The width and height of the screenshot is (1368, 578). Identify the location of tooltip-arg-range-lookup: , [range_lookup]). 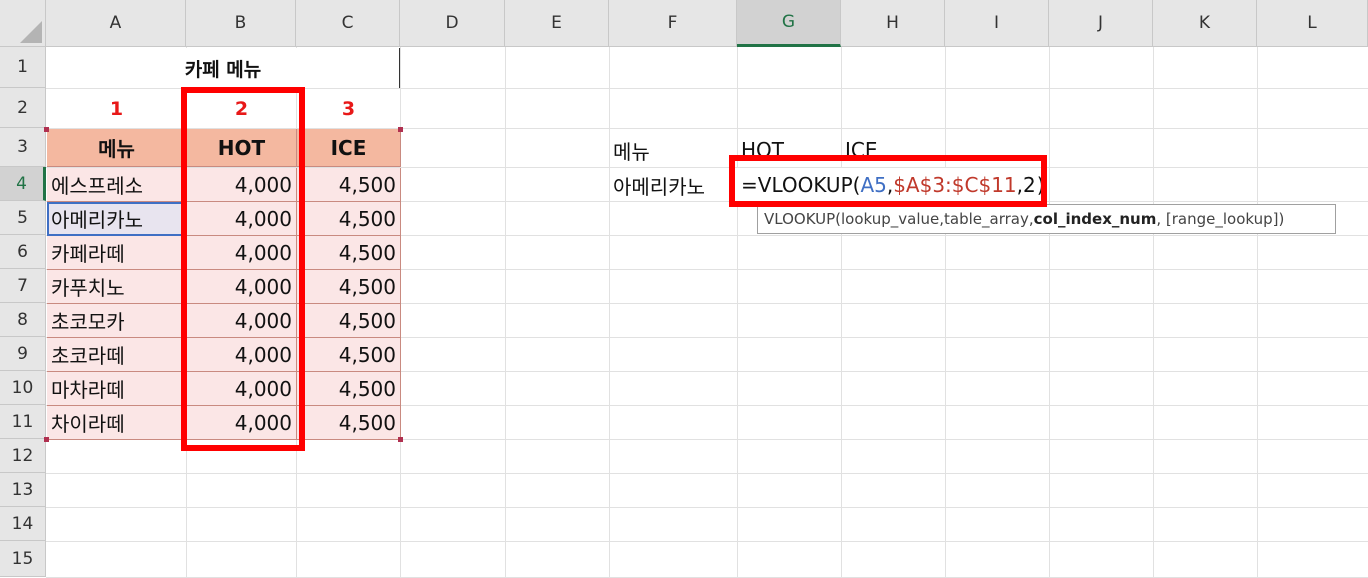
(1220, 219).